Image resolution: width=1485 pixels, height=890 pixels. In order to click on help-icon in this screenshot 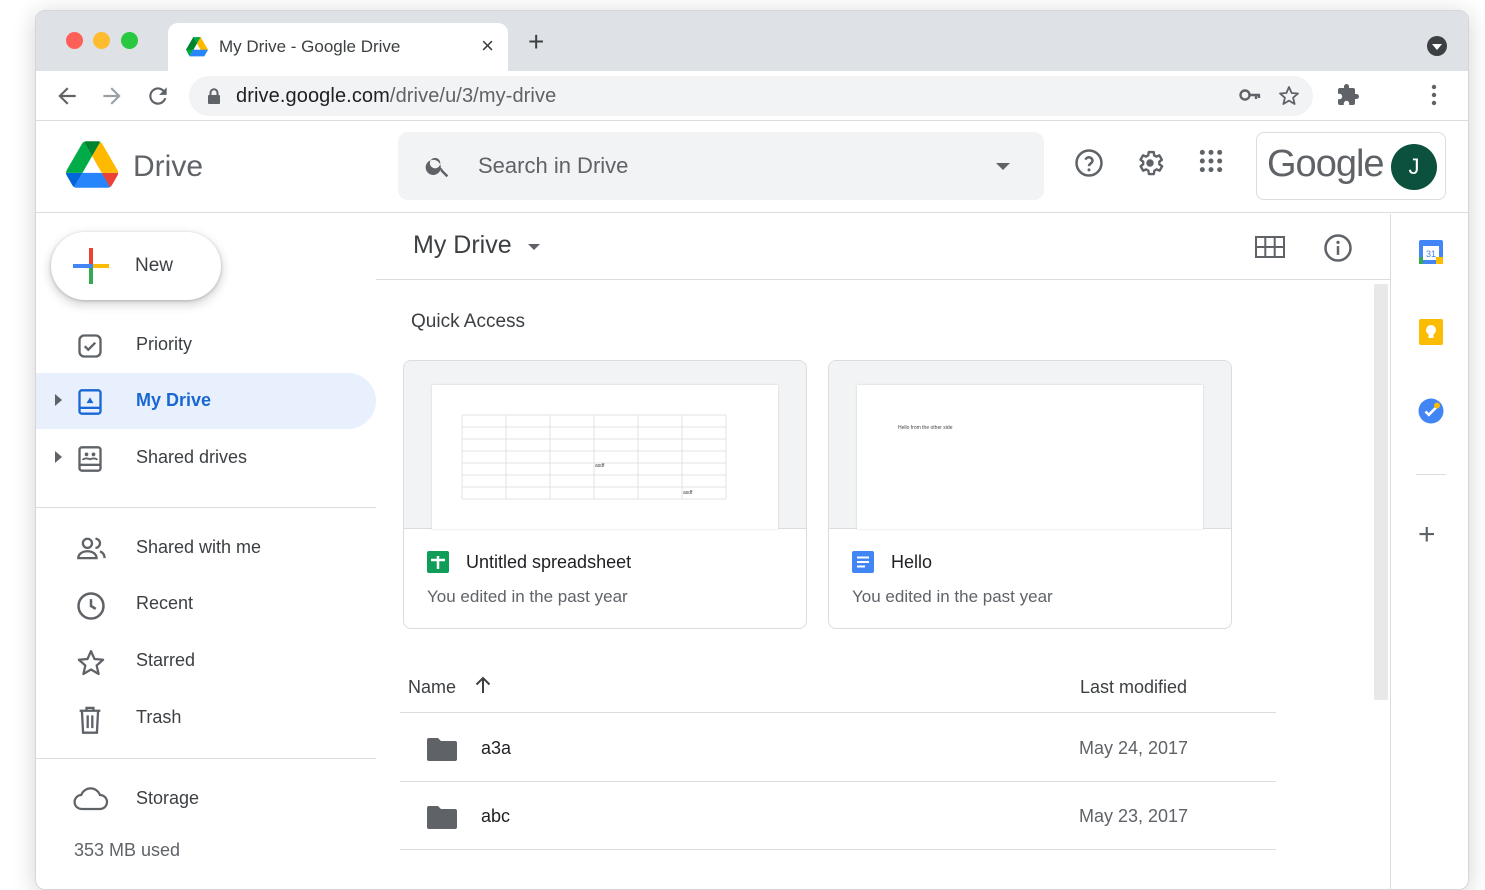, I will do `click(1089, 163)`.